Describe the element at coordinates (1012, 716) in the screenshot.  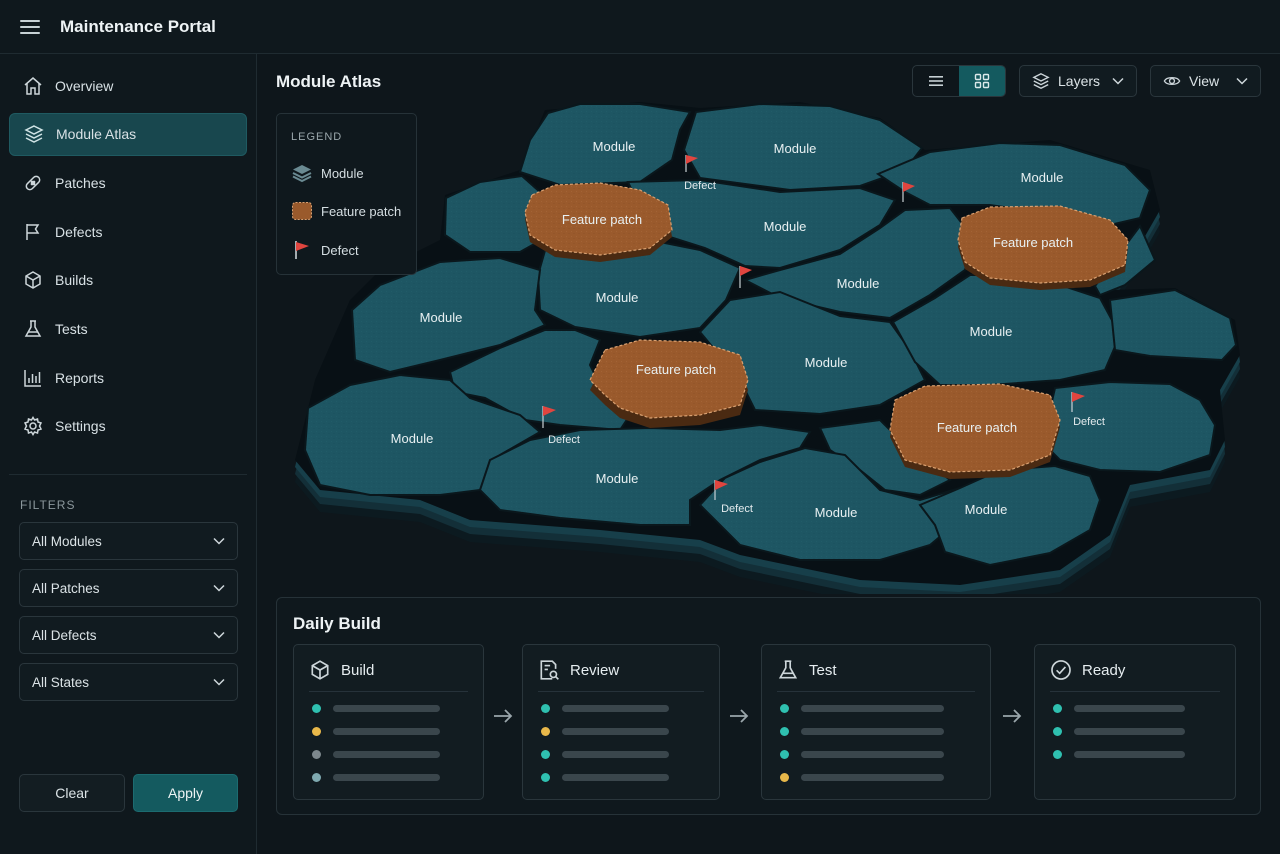
I see `arrow-right-icon` at that location.